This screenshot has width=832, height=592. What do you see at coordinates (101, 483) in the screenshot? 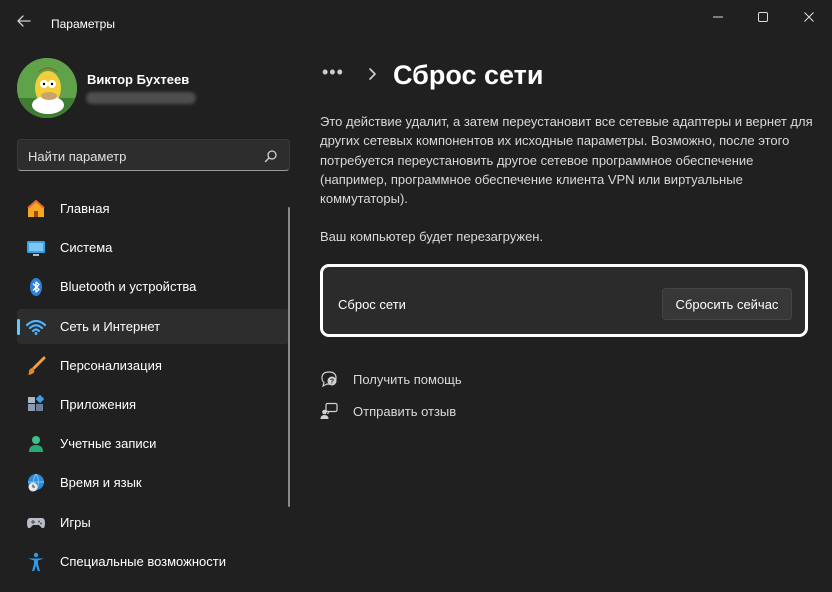
I see `sidebar-item-label: Время и язык` at bounding box center [101, 483].